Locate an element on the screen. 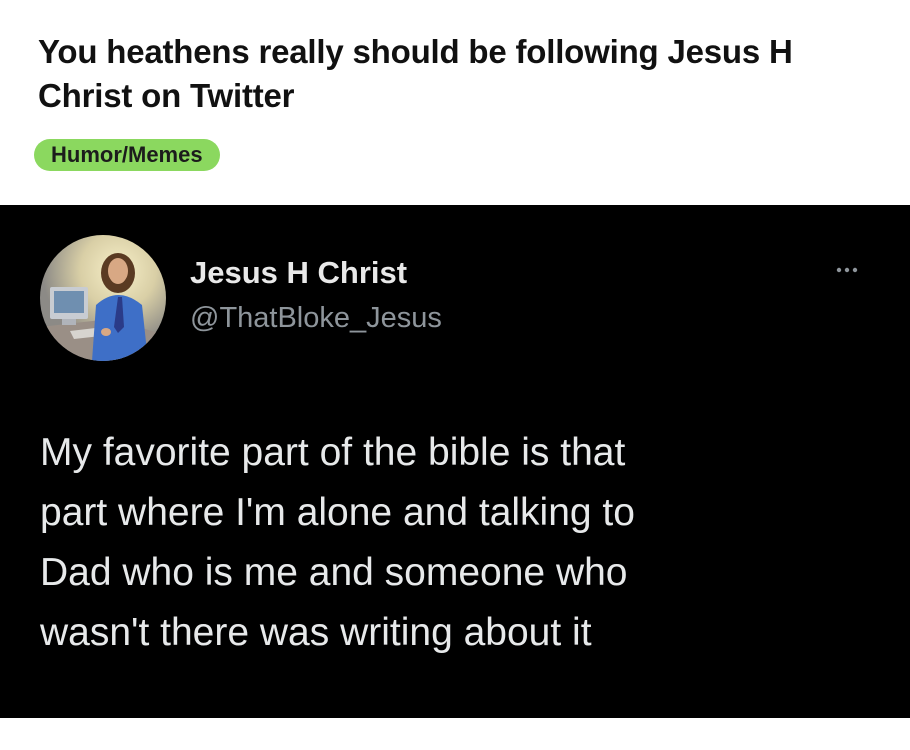 The height and width of the screenshot is (750, 910). avatar-image is located at coordinates (103, 298).